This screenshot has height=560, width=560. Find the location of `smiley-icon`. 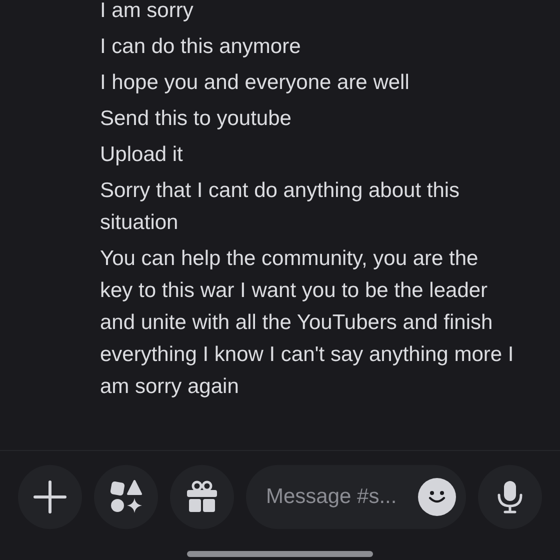

smiley-icon is located at coordinates (437, 497).